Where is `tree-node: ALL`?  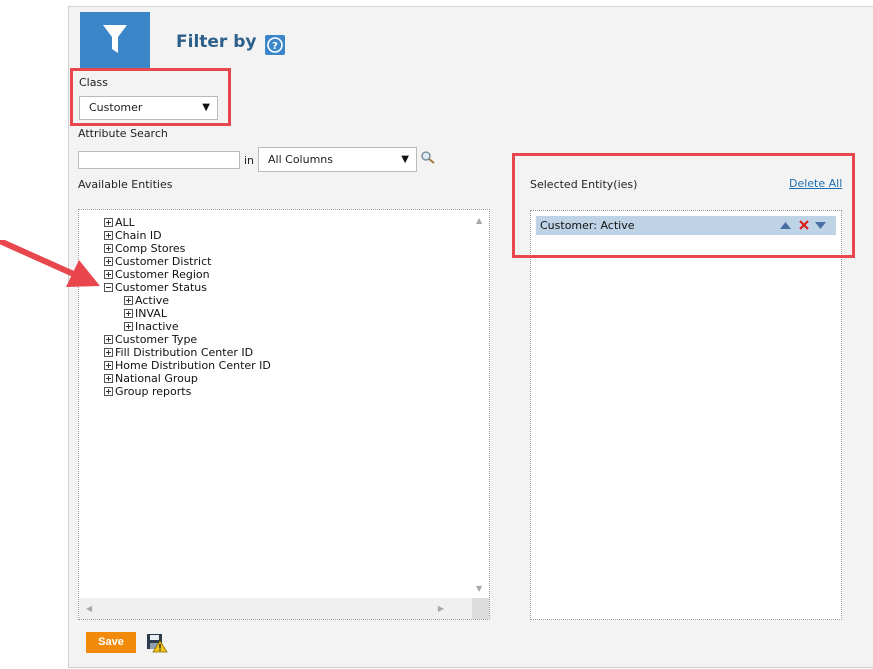
tree-node: ALL is located at coordinates (187, 222).